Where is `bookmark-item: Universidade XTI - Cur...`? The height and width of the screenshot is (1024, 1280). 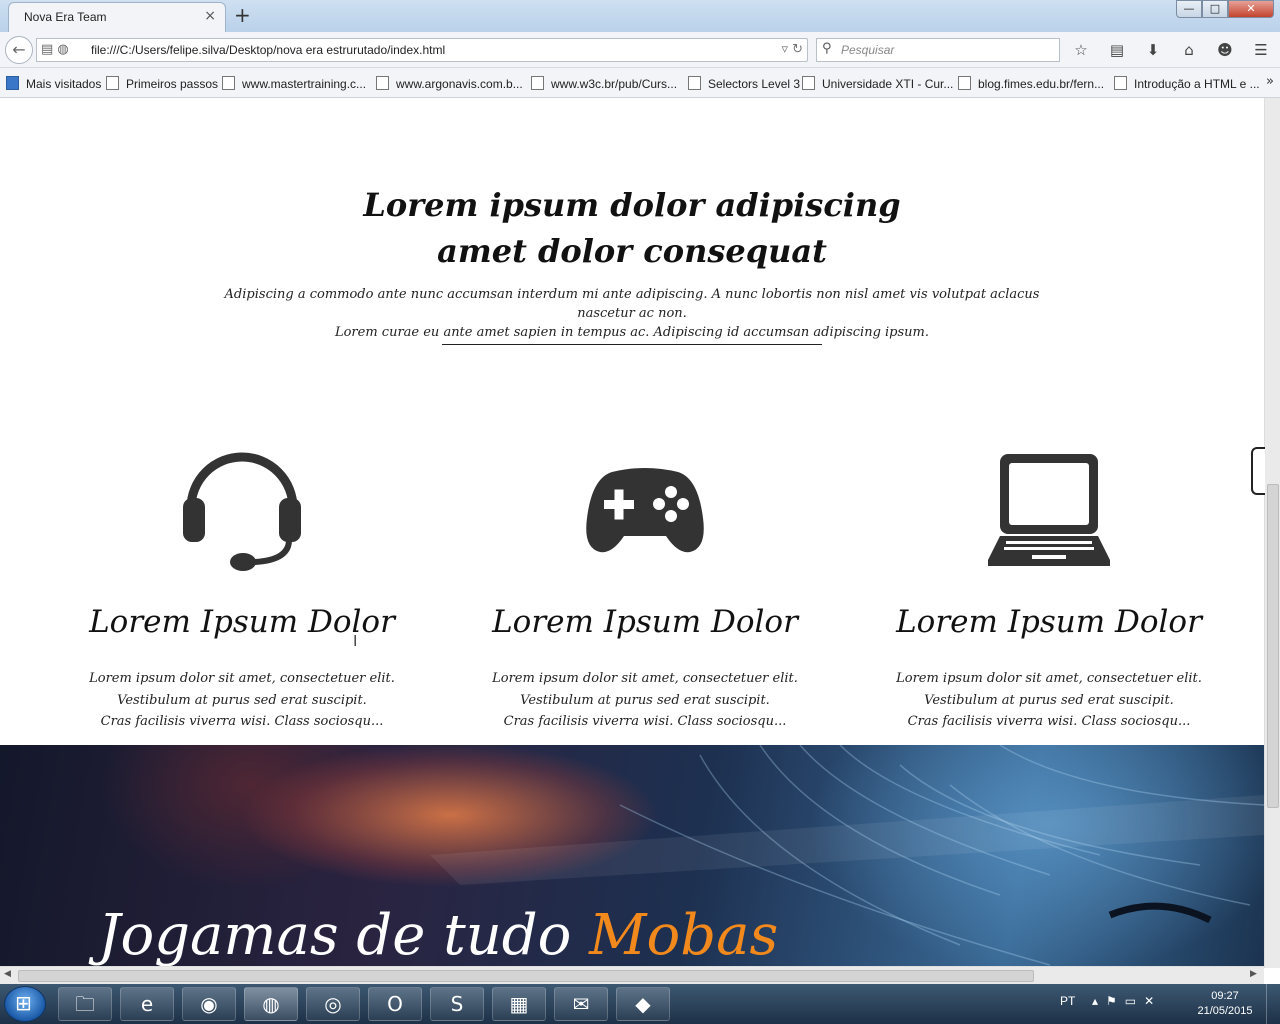 bookmark-item: Universidade XTI - Cur... is located at coordinates (877, 83).